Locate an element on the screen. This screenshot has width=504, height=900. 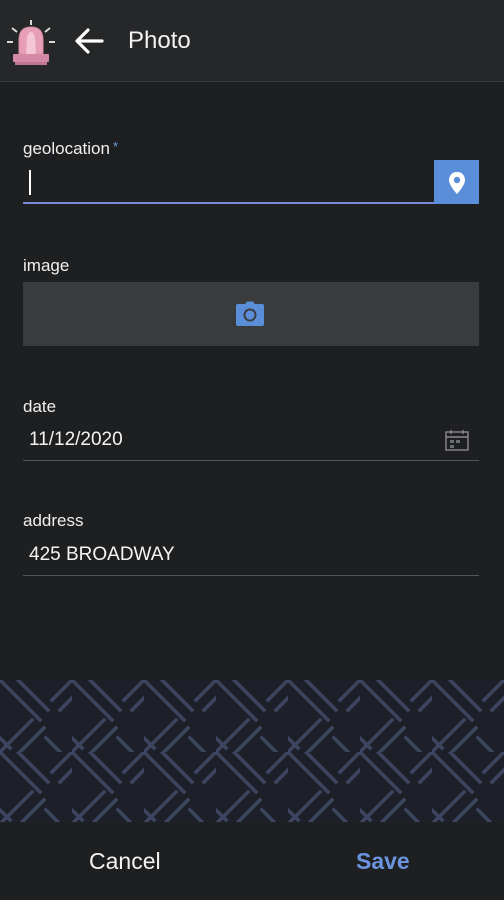
geolocation-input is located at coordinates (228, 182).